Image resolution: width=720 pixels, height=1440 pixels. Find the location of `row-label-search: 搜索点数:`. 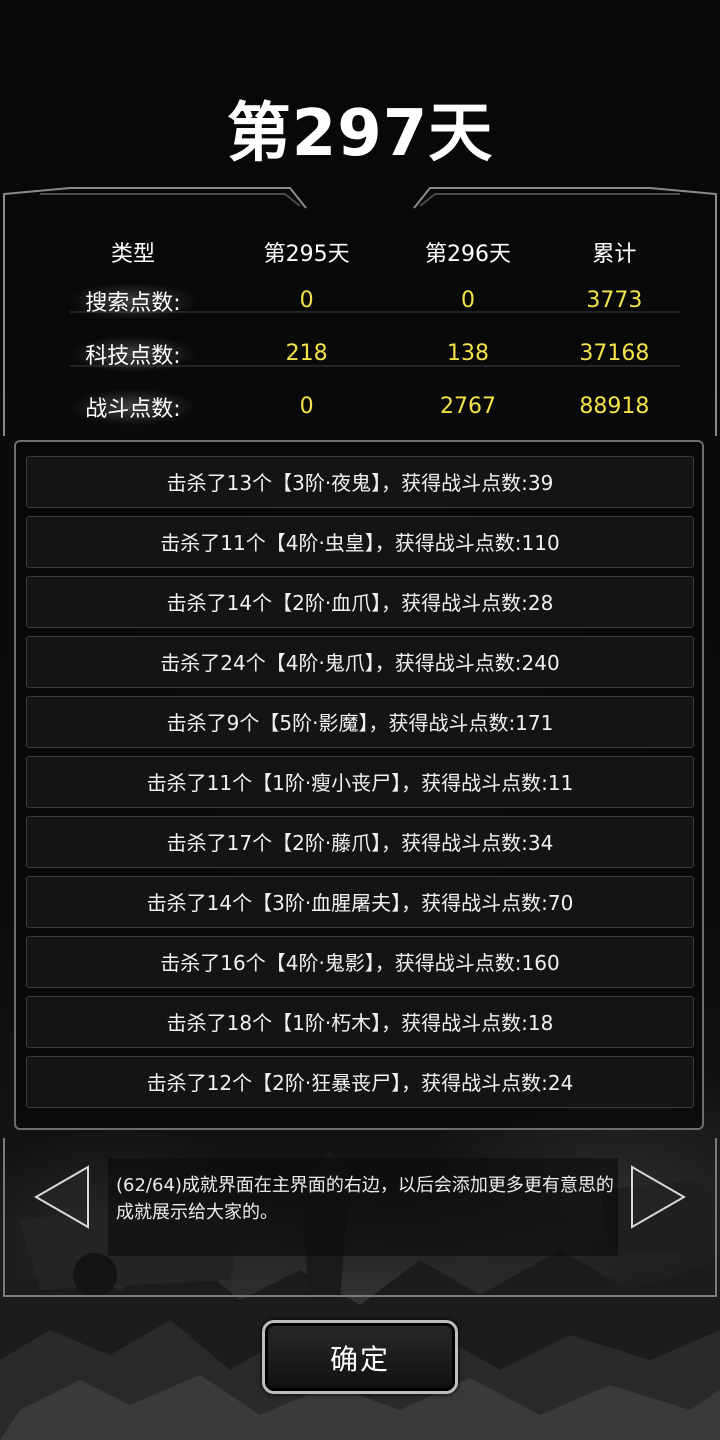

row-label-search: 搜索点数: is located at coordinates (133, 300).